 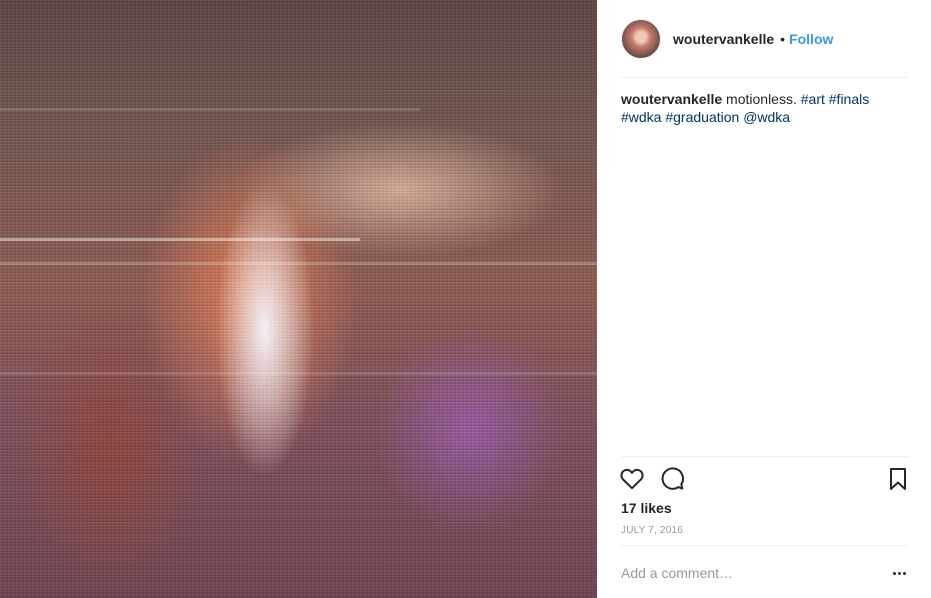 What do you see at coordinates (652, 530) in the screenshot?
I see `post-date: JULY 7, 2016` at bounding box center [652, 530].